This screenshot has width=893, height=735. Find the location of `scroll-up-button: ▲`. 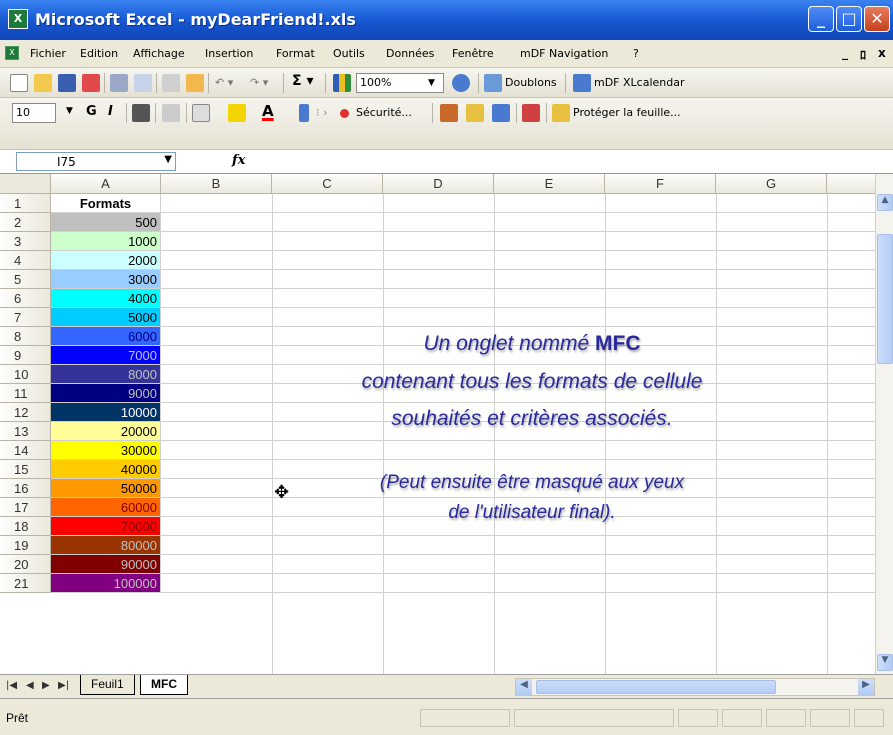

scroll-up-button: ▲ is located at coordinates (885, 202).